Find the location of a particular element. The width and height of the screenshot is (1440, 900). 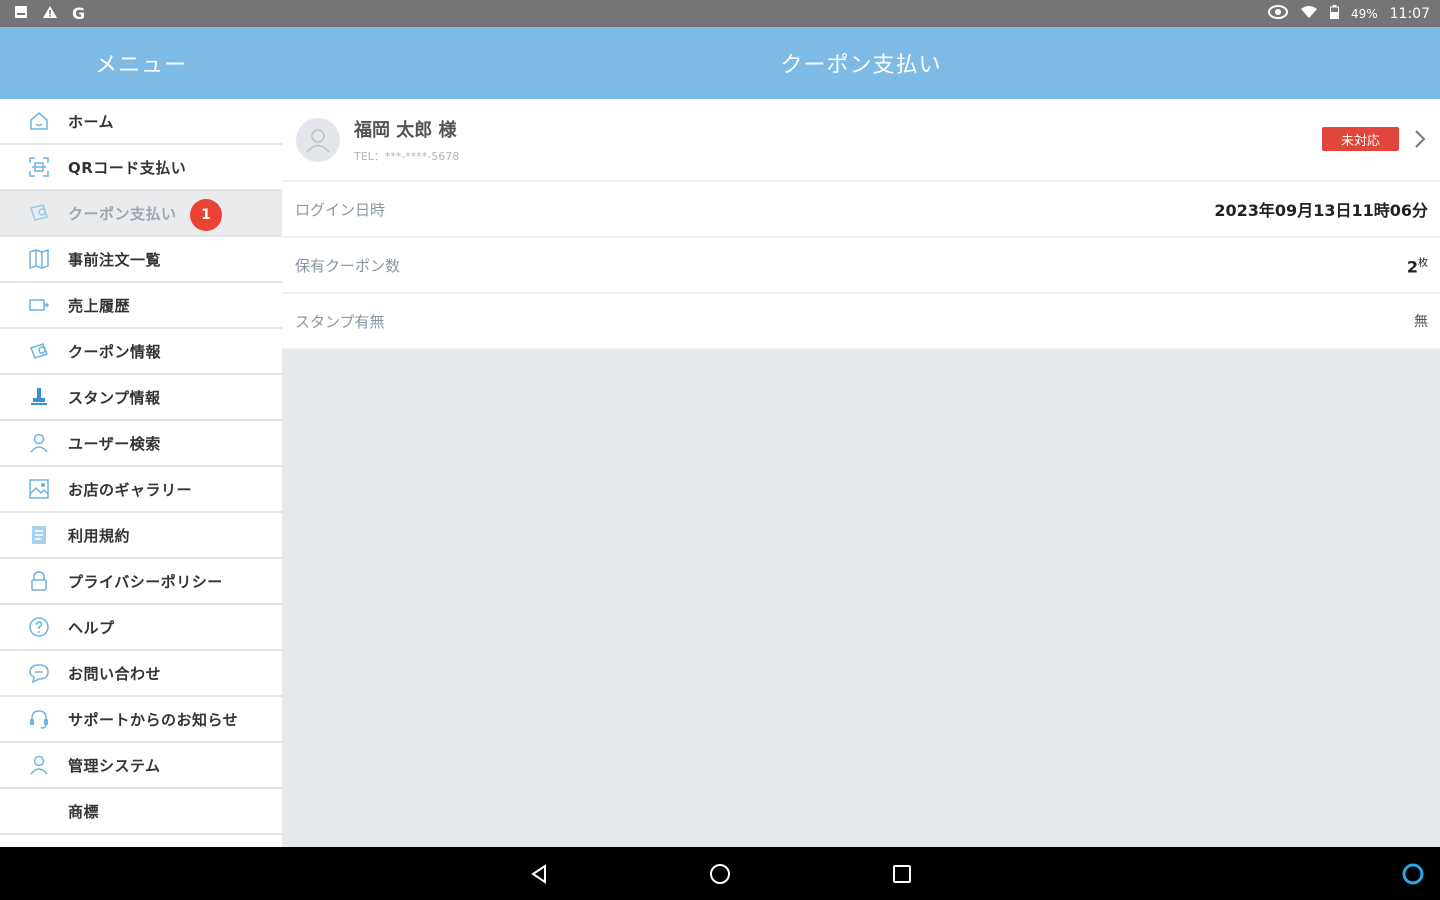

sidebar-item-label: サポートからのお知らせ is located at coordinates (153, 719).